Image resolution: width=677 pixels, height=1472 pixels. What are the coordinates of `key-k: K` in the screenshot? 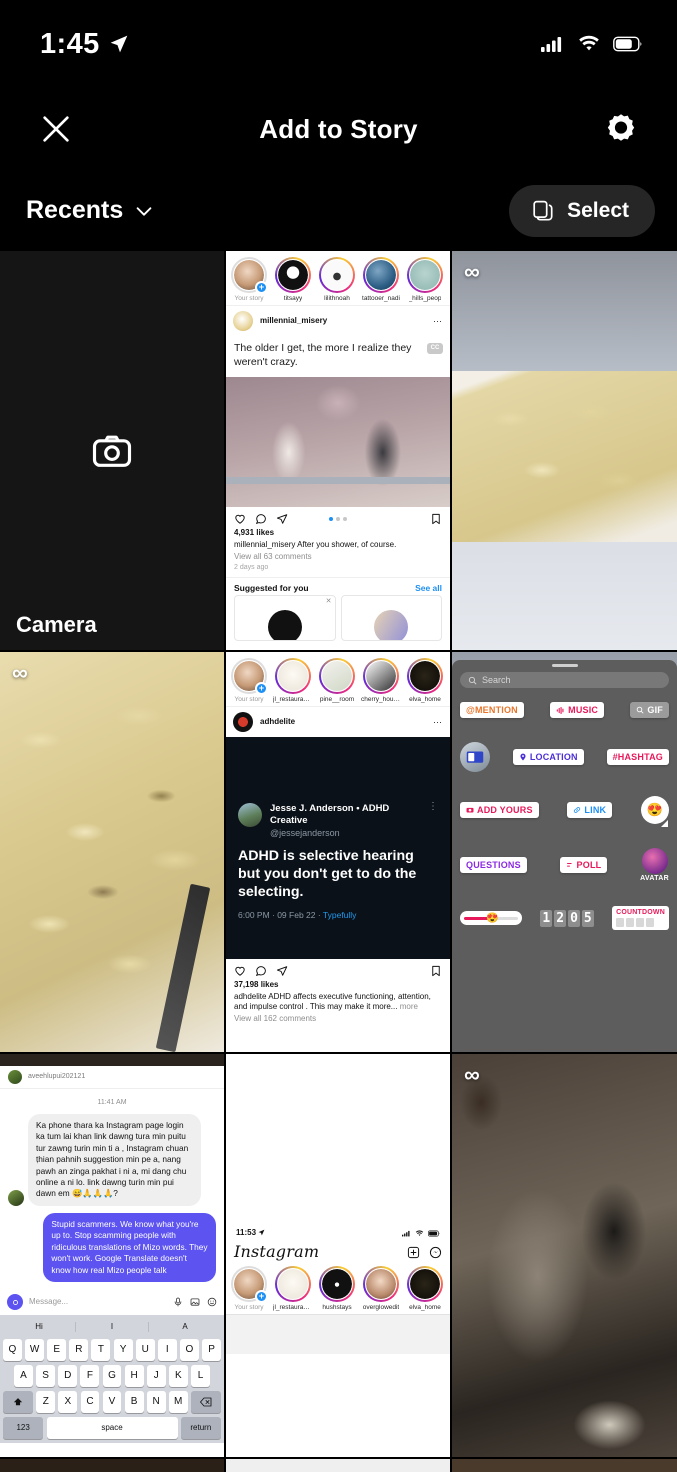 It's located at (178, 1376).